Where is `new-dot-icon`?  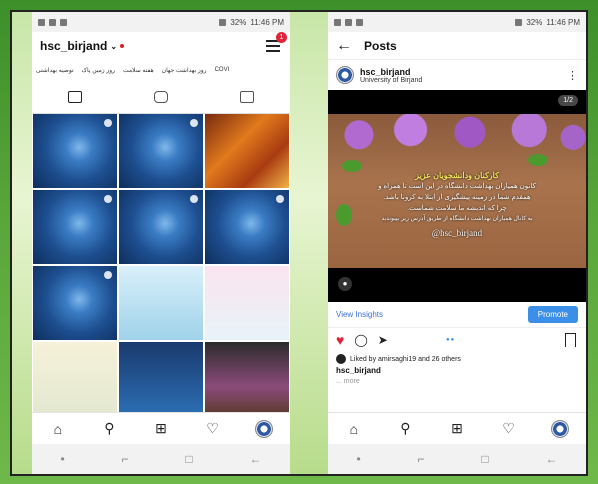
new-dot-icon is located at coordinates (122, 46).